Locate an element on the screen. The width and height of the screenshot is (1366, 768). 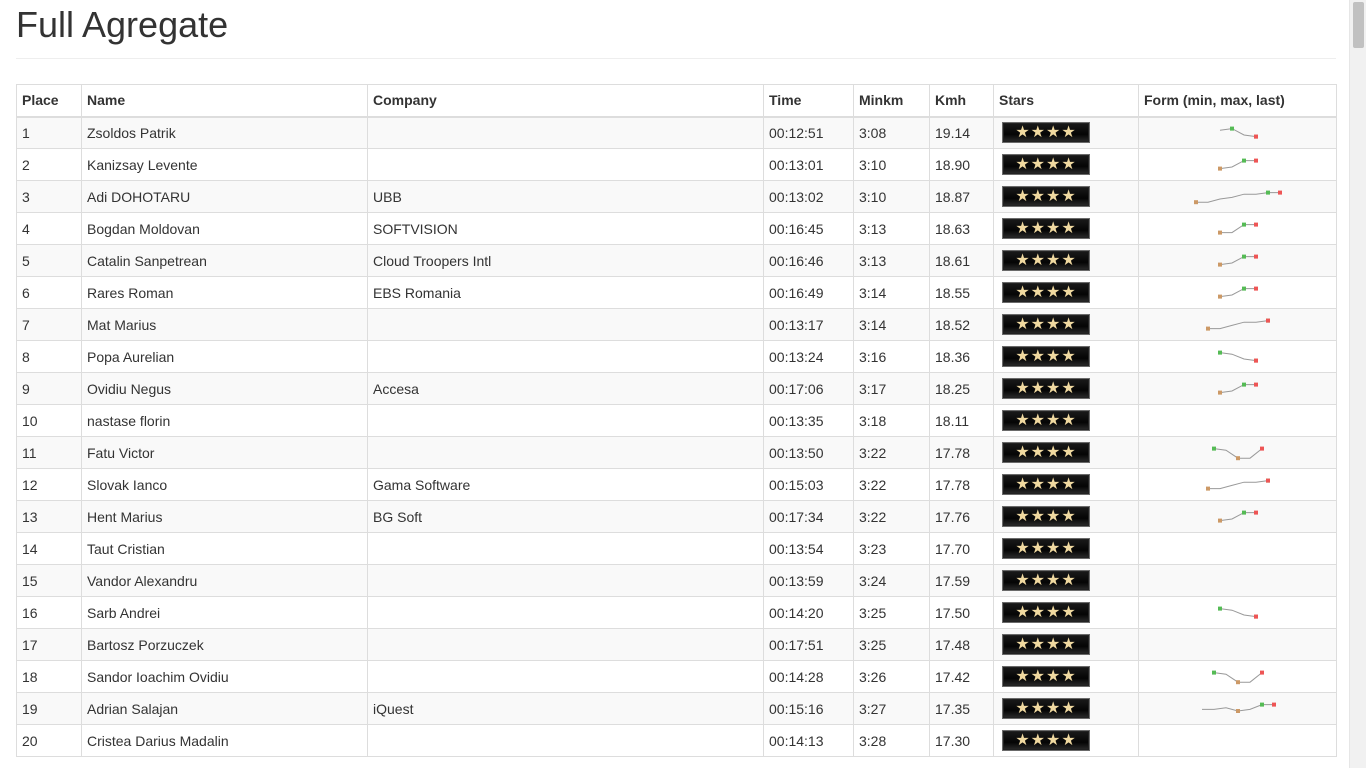
cell-kmh: 17.30 is located at coordinates (961, 740).